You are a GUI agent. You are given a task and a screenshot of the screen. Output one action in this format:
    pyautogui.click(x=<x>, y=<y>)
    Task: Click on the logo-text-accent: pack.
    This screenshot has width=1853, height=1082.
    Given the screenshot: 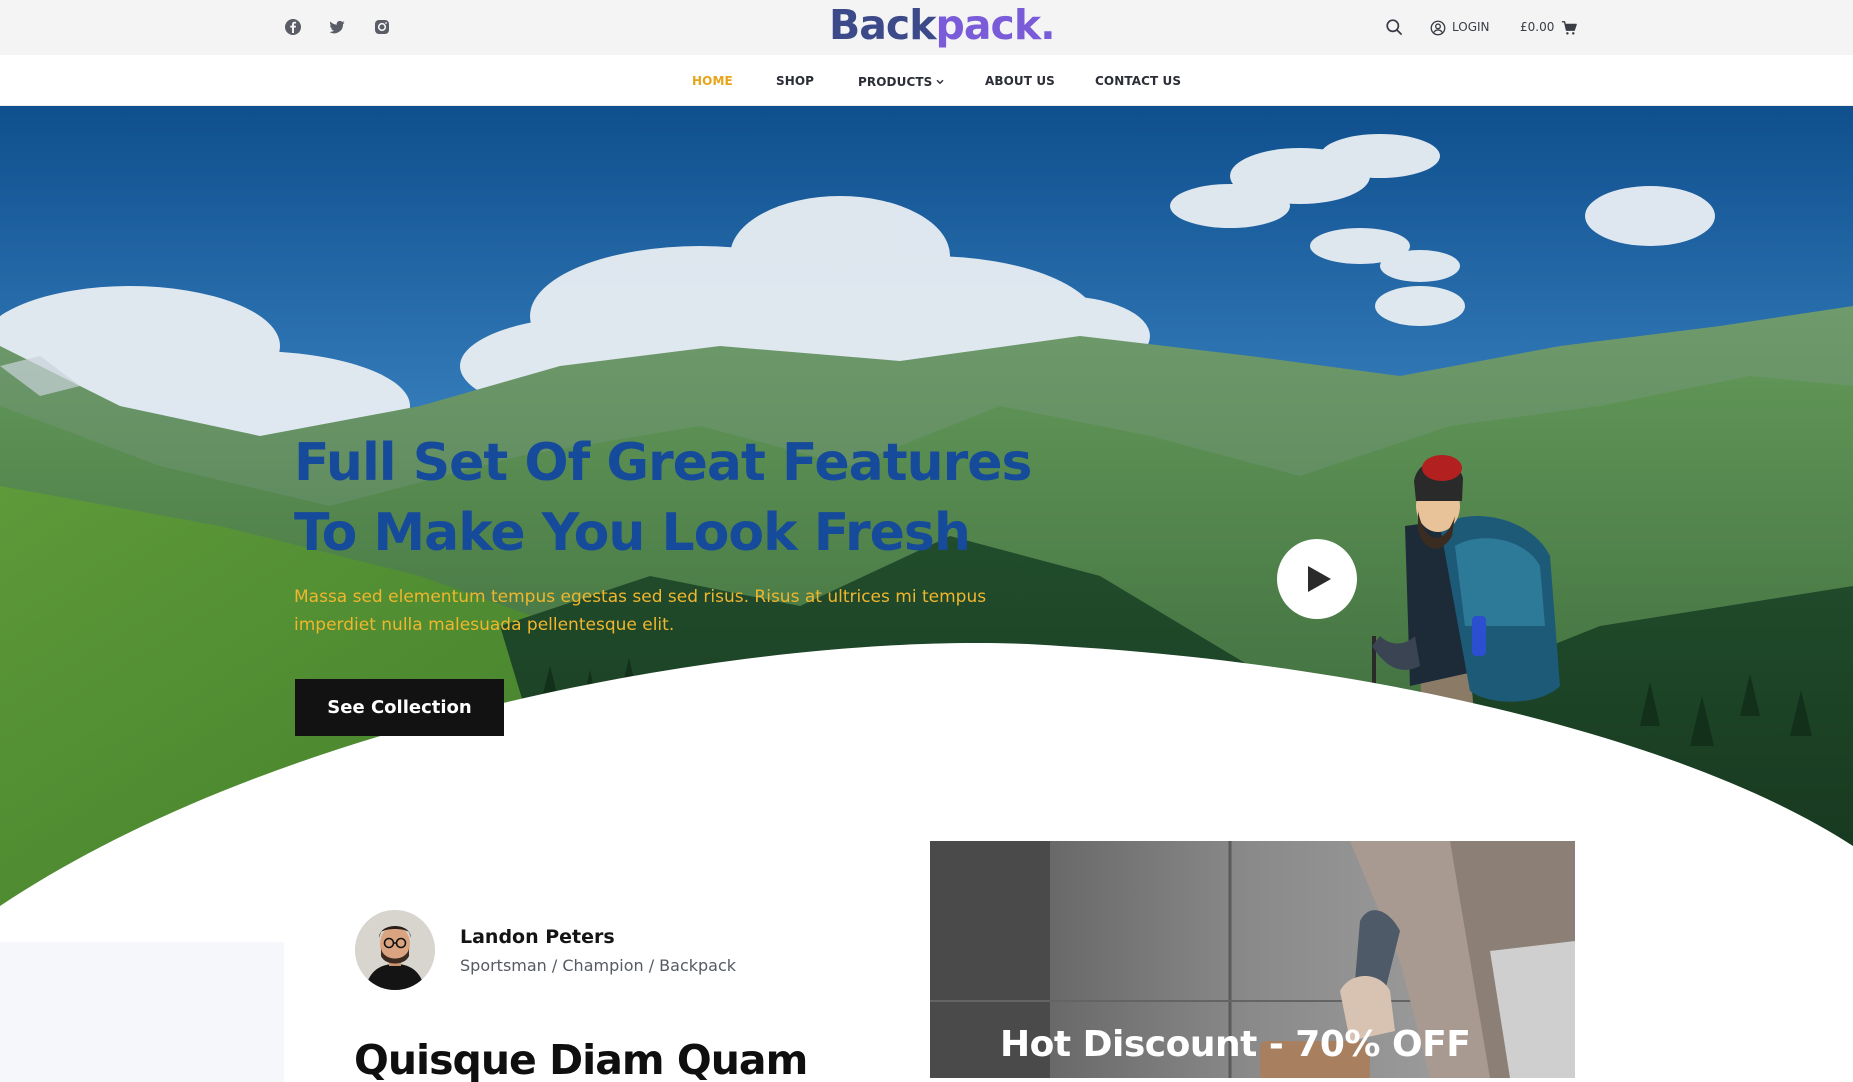 What is the action you would take?
    pyautogui.click(x=995, y=25)
    